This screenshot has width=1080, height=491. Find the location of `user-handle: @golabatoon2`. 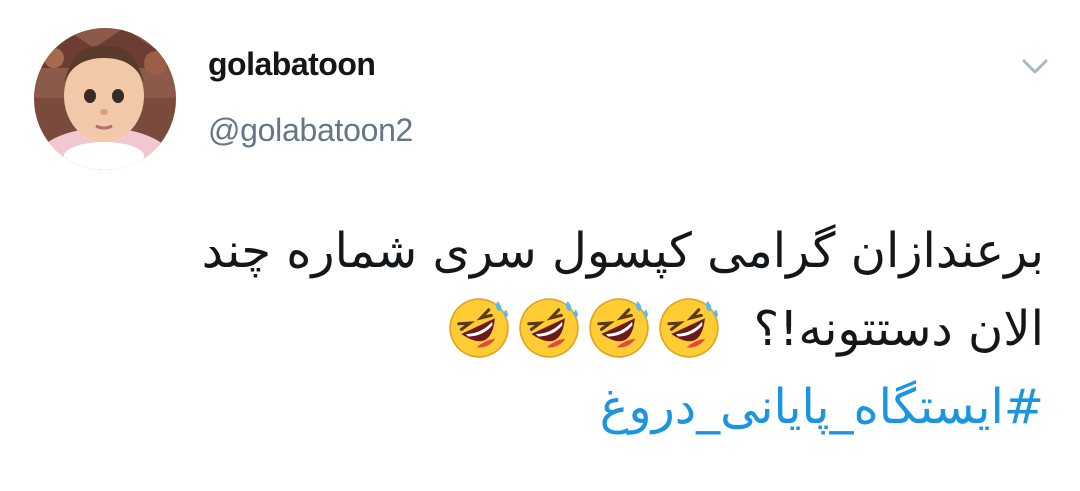

user-handle: @golabatoon2 is located at coordinates (310, 130).